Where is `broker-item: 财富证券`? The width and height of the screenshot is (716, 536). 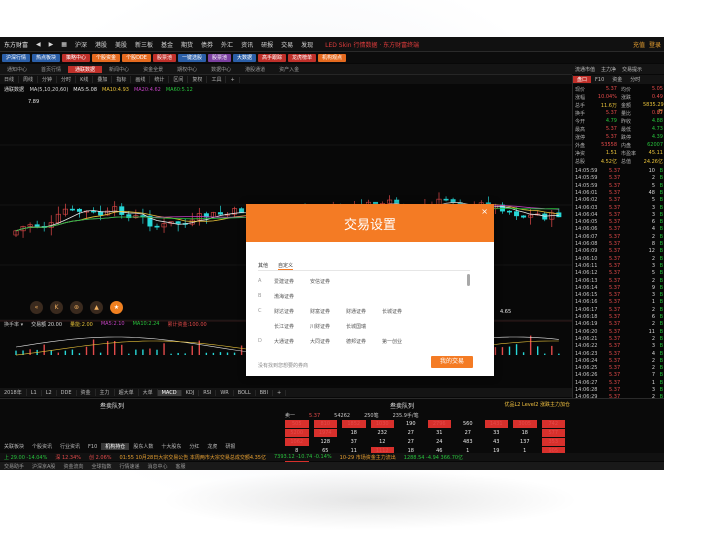
broker-item: 财富证券 is located at coordinates (328, 311).